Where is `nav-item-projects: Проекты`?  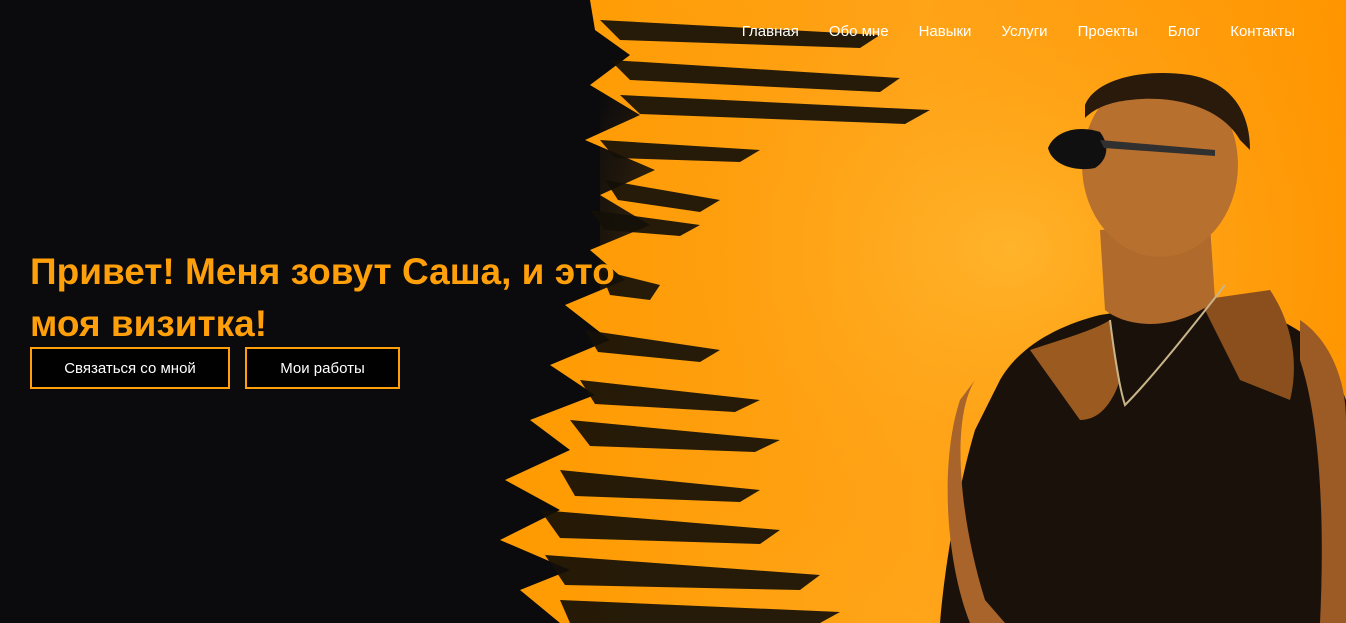 nav-item-projects: Проекты is located at coordinates (1108, 32).